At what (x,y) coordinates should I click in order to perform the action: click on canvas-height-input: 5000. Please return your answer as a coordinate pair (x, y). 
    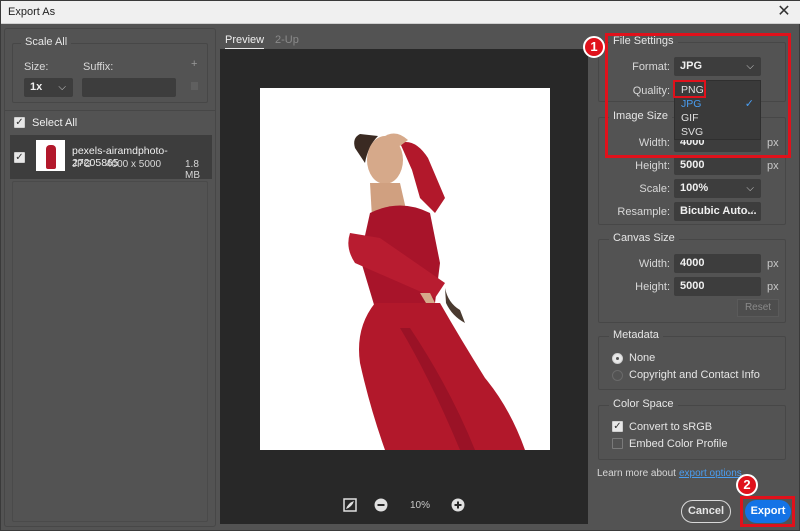
    Looking at the image, I should click on (717, 286).